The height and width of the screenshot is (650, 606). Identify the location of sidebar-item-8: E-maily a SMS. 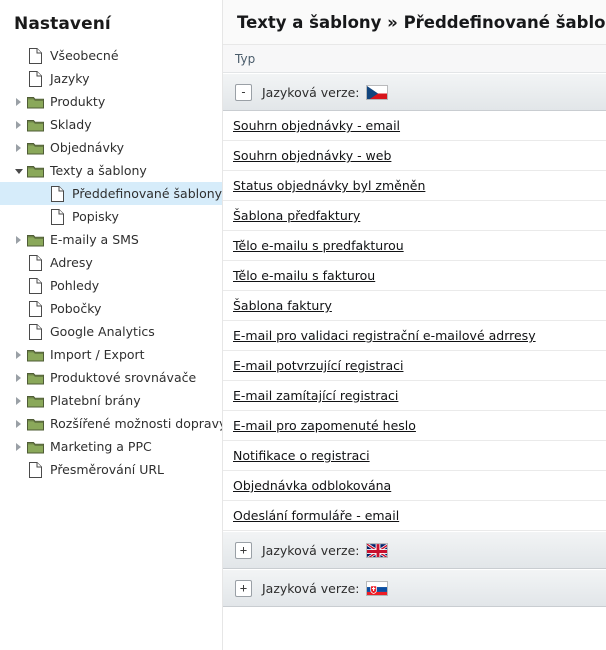
(111, 239).